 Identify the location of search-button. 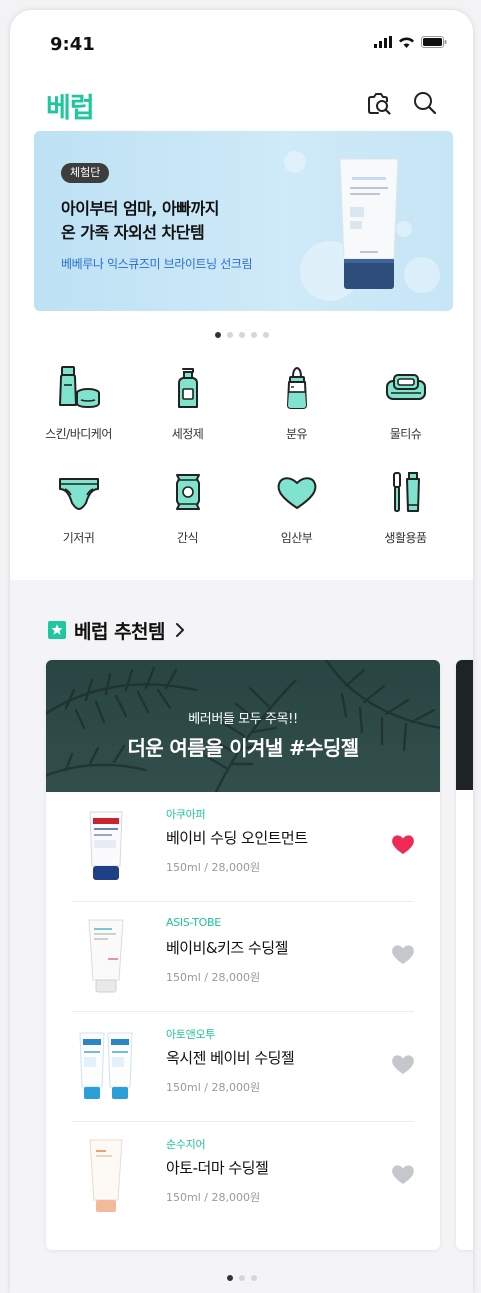
(425, 103).